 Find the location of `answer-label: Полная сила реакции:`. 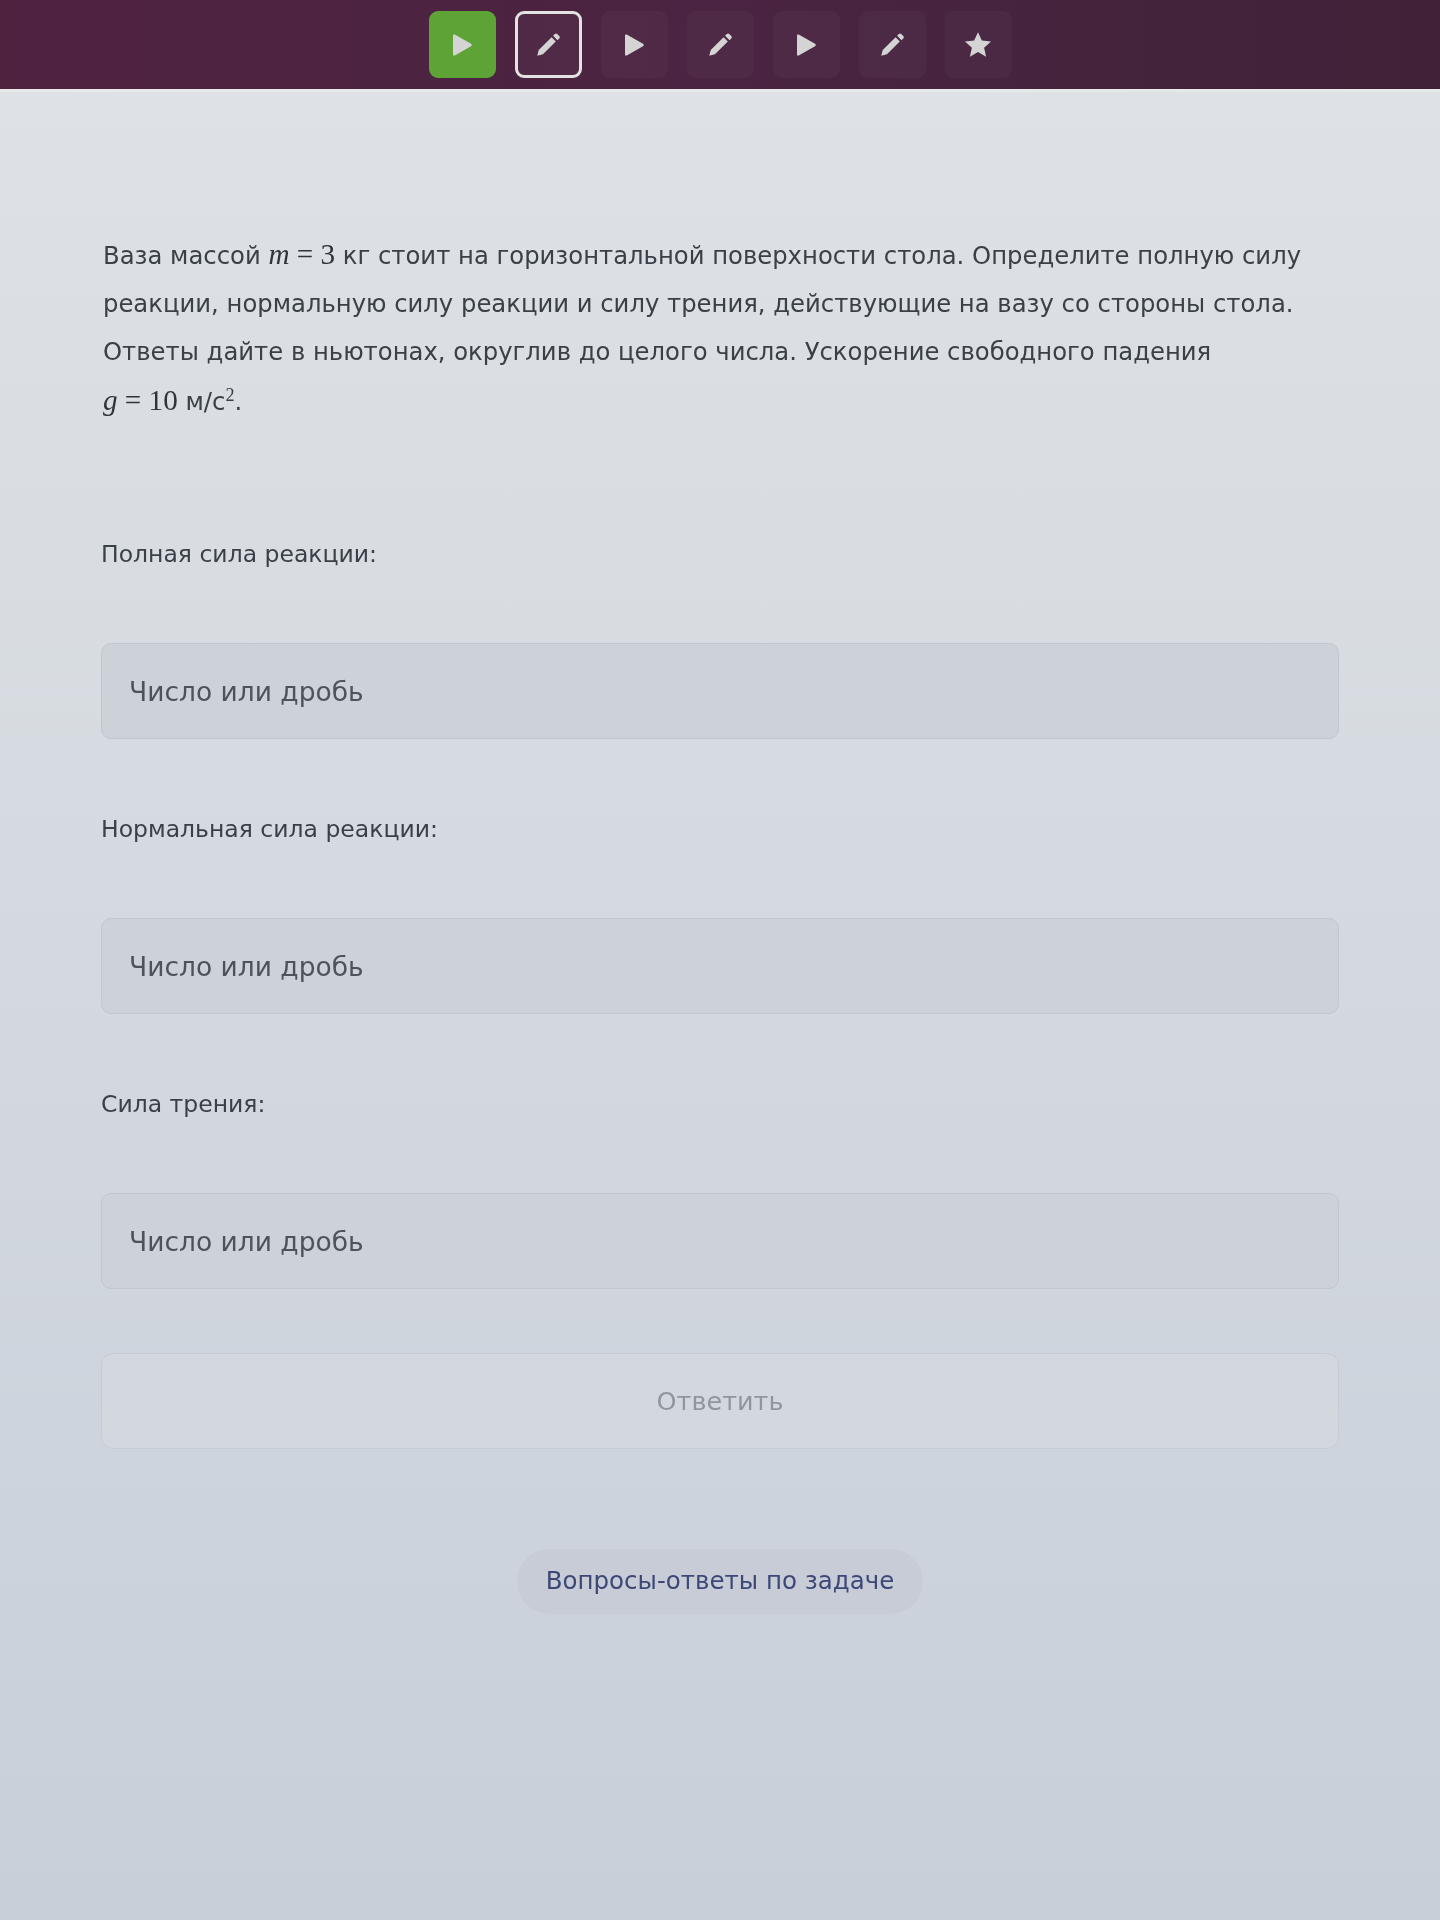

answer-label: Полная сила реакции: is located at coordinates (239, 554).